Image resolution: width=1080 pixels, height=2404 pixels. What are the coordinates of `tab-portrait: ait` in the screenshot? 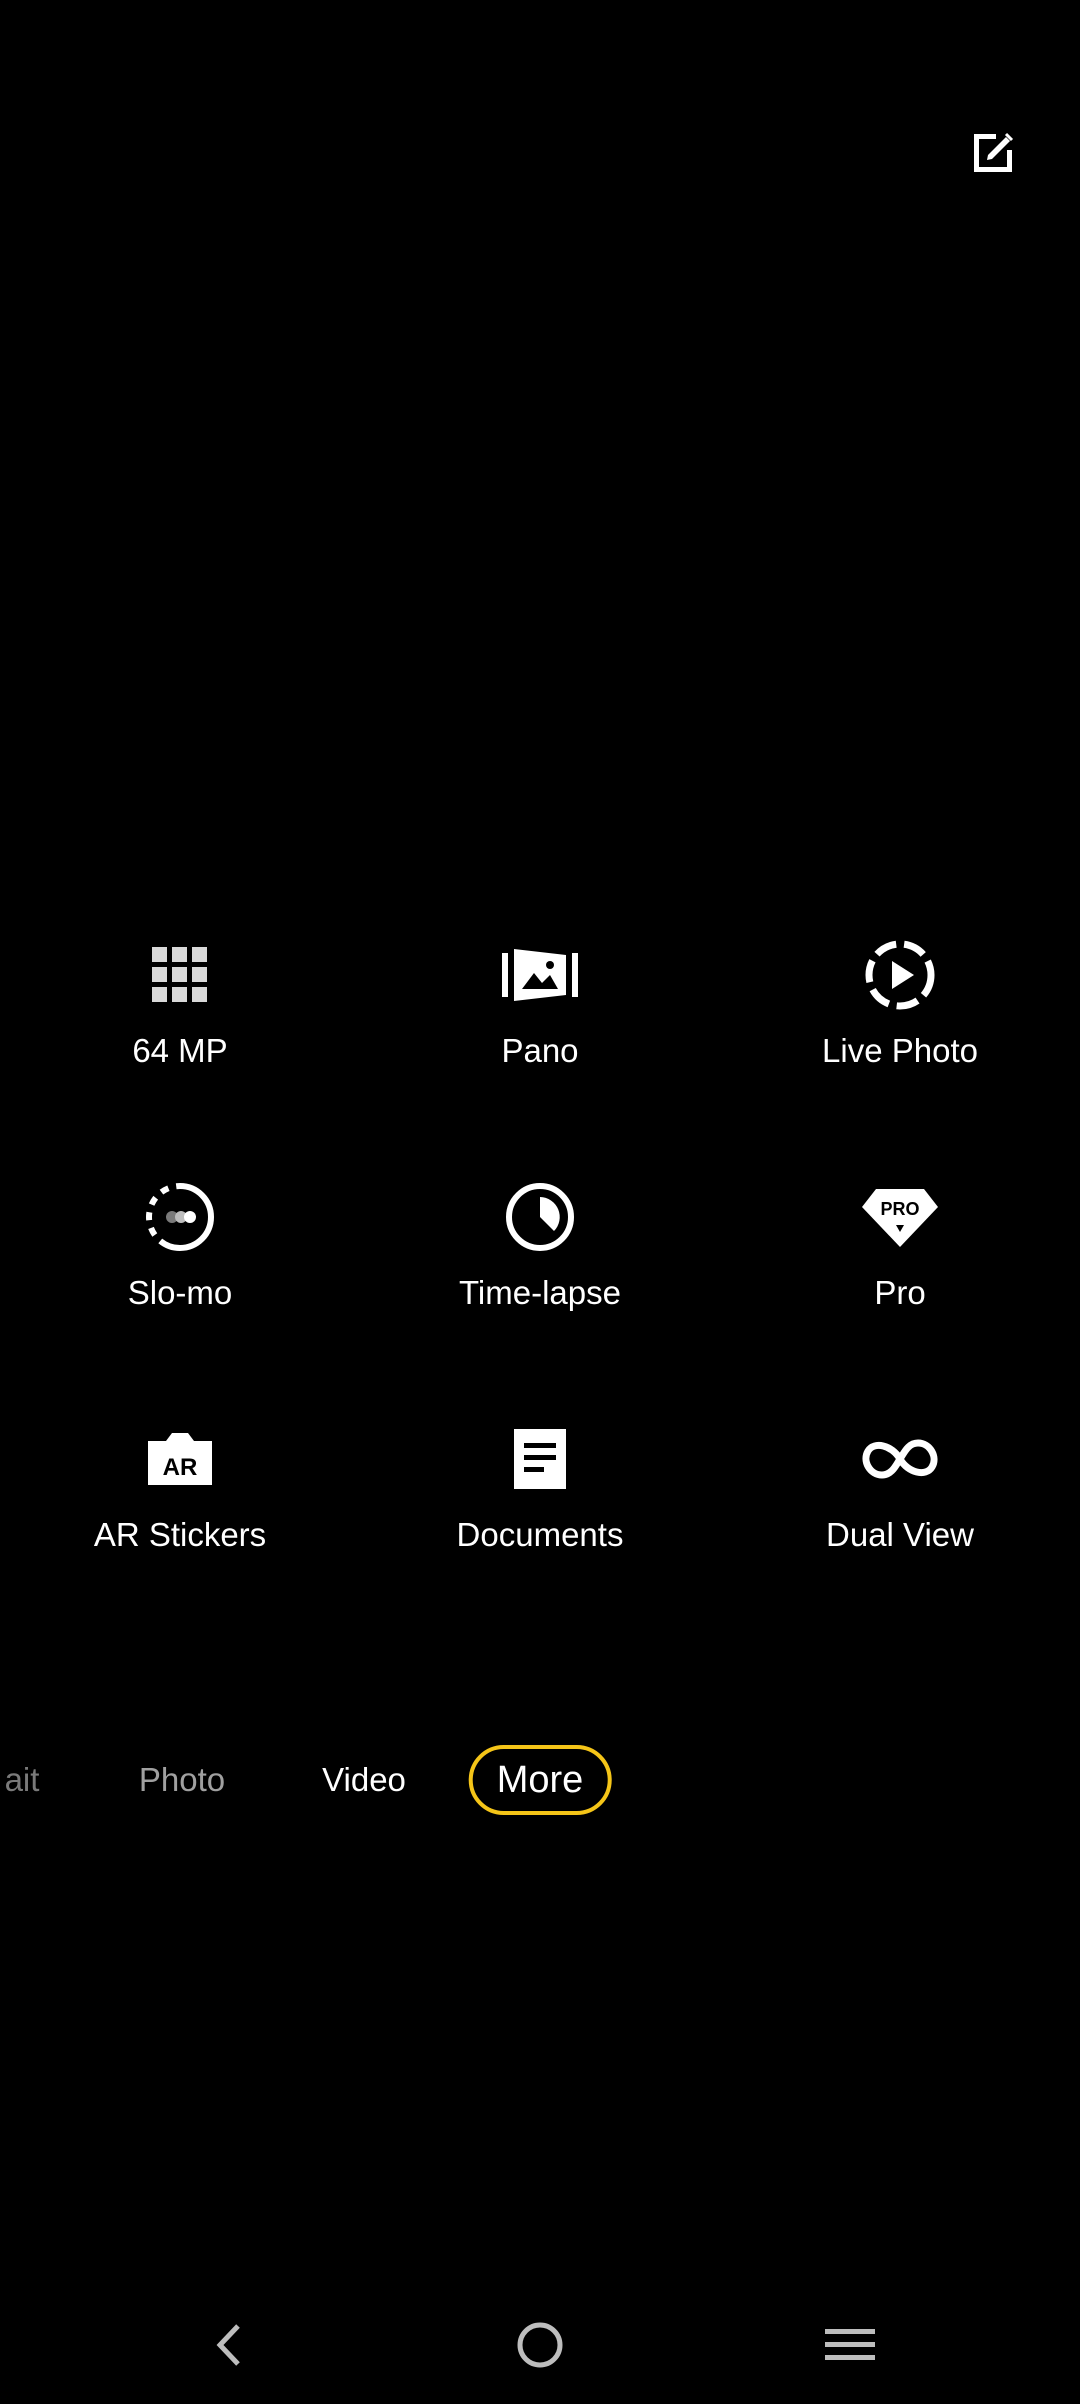 It's located at (22, 1780).